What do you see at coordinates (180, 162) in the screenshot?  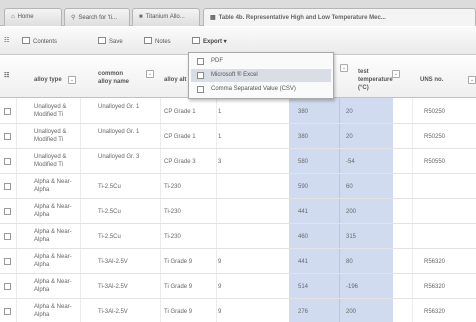 I see `cell-alloy-alt-name: CP Grade 3` at bounding box center [180, 162].